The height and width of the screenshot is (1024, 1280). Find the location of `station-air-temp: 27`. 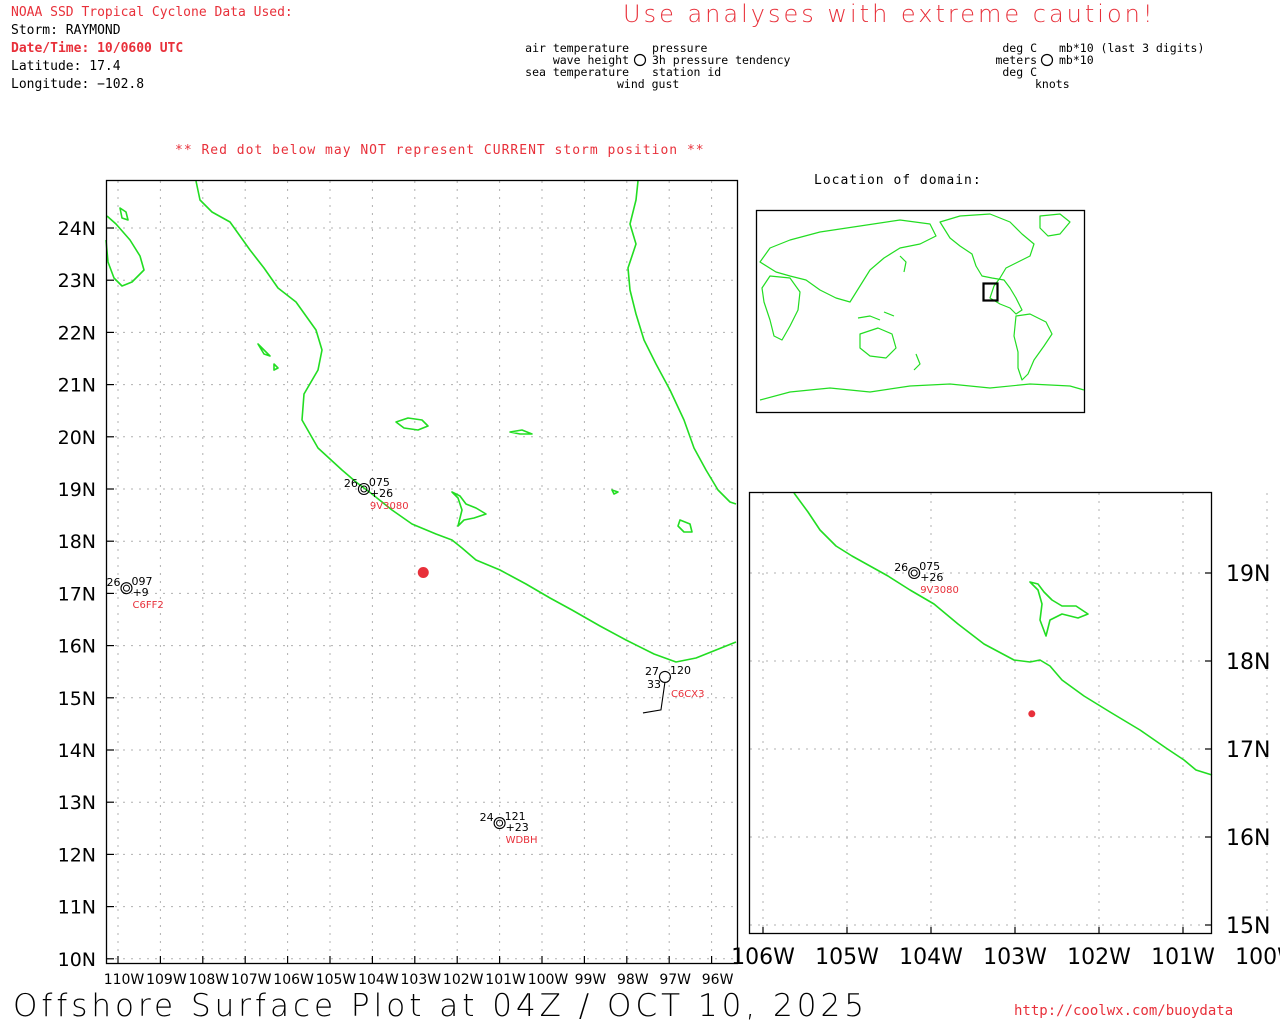

station-air-temp: 27 is located at coordinates (652, 671).